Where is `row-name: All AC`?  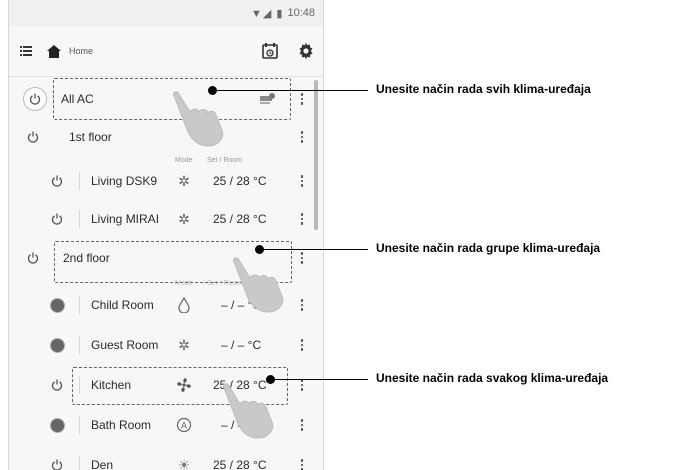
row-name: All AC is located at coordinates (77, 99).